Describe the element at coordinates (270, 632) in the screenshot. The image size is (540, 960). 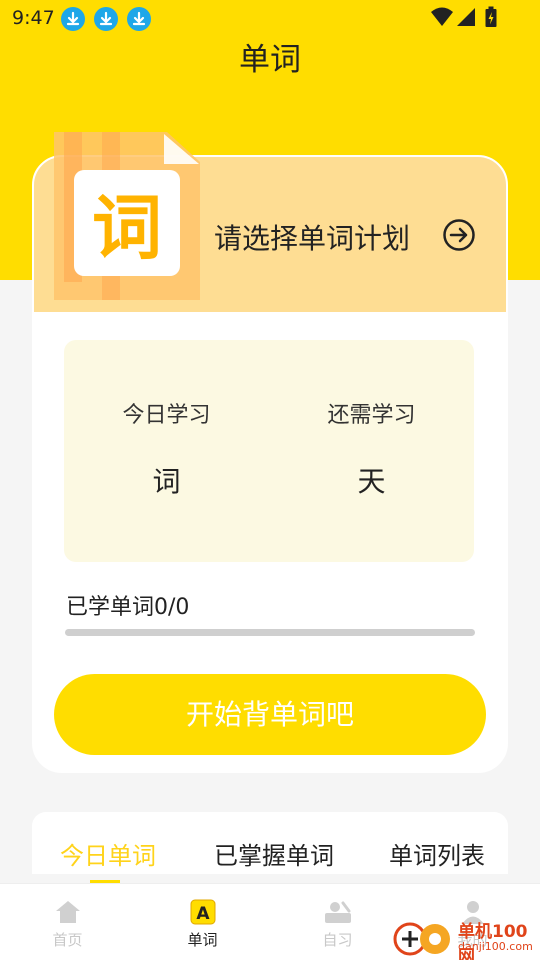
I see `progress-bar` at that location.